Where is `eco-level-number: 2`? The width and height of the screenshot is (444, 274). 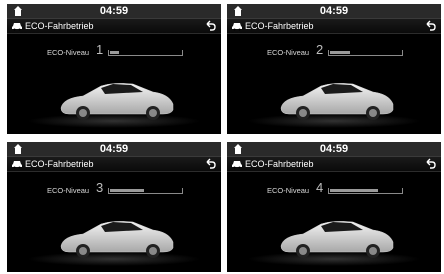
eco-level-number: 2 is located at coordinates (320, 49).